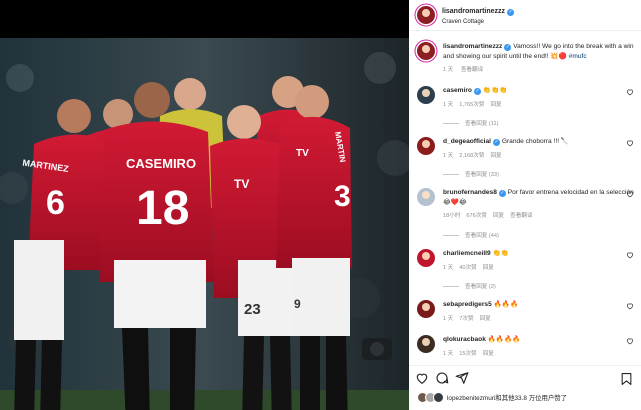 The height and width of the screenshot is (410, 641). What do you see at coordinates (55, 203) in the screenshot?
I see `left-player-number: 6` at bounding box center [55, 203].